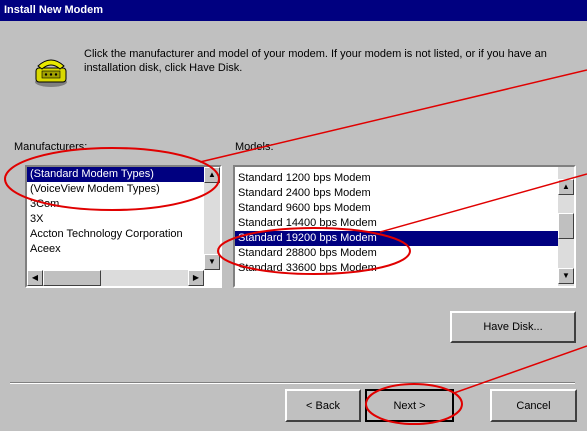 Image resolution: width=587 pixels, height=431 pixels. What do you see at coordinates (396, 208) in the screenshot?
I see `list-item: Standard 9600 bps Modem` at bounding box center [396, 208].